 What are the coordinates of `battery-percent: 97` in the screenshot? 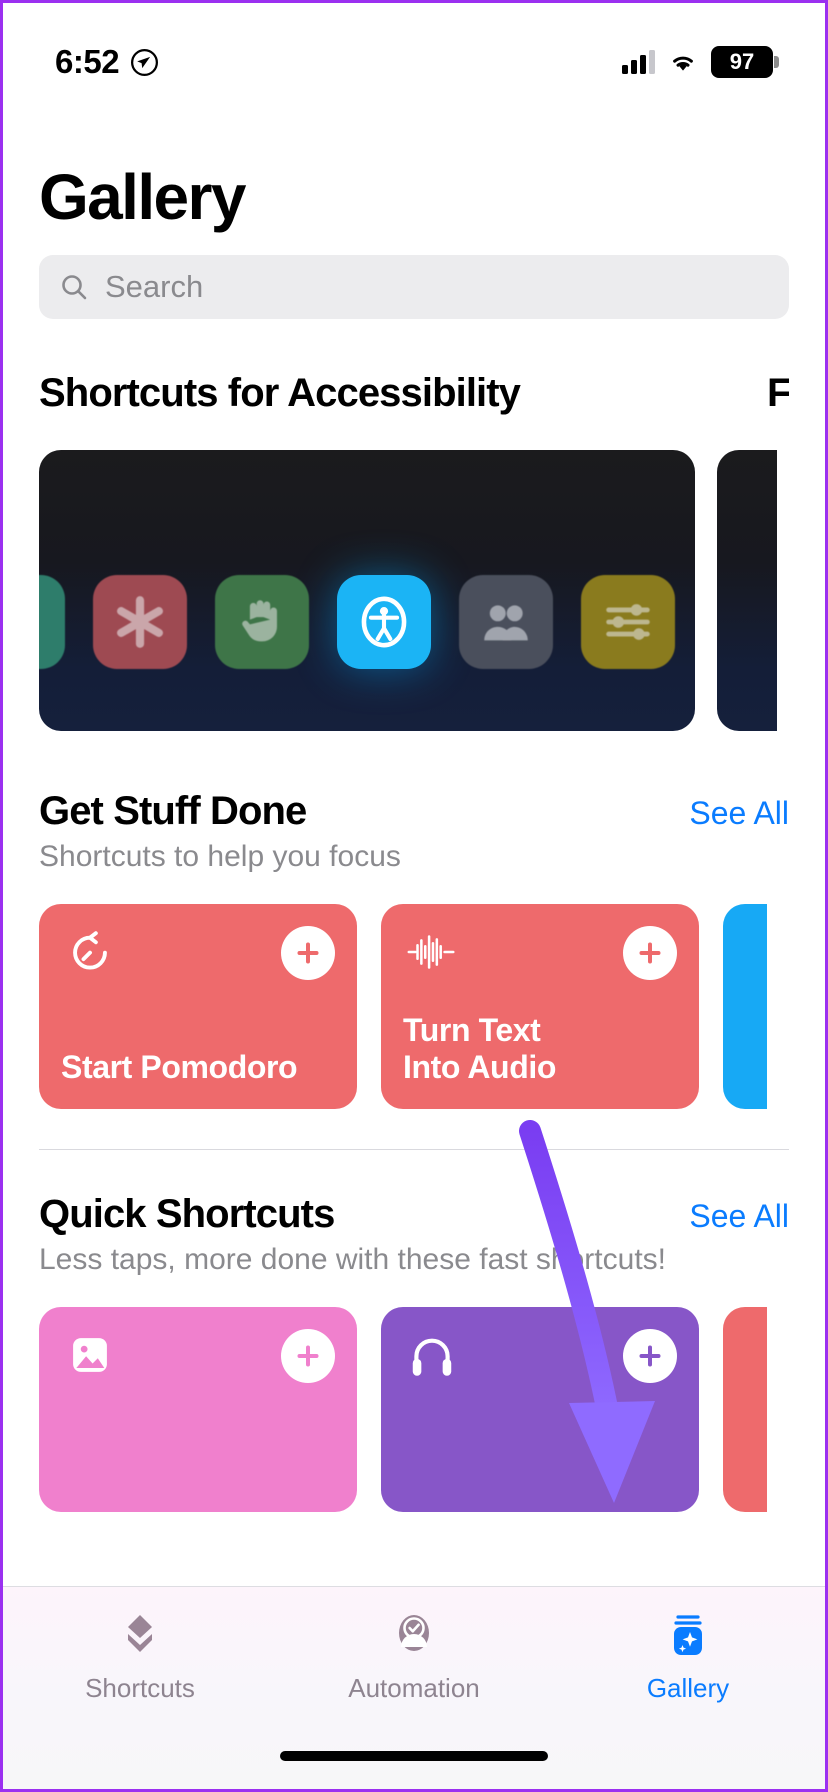 It's located at (742, 61).